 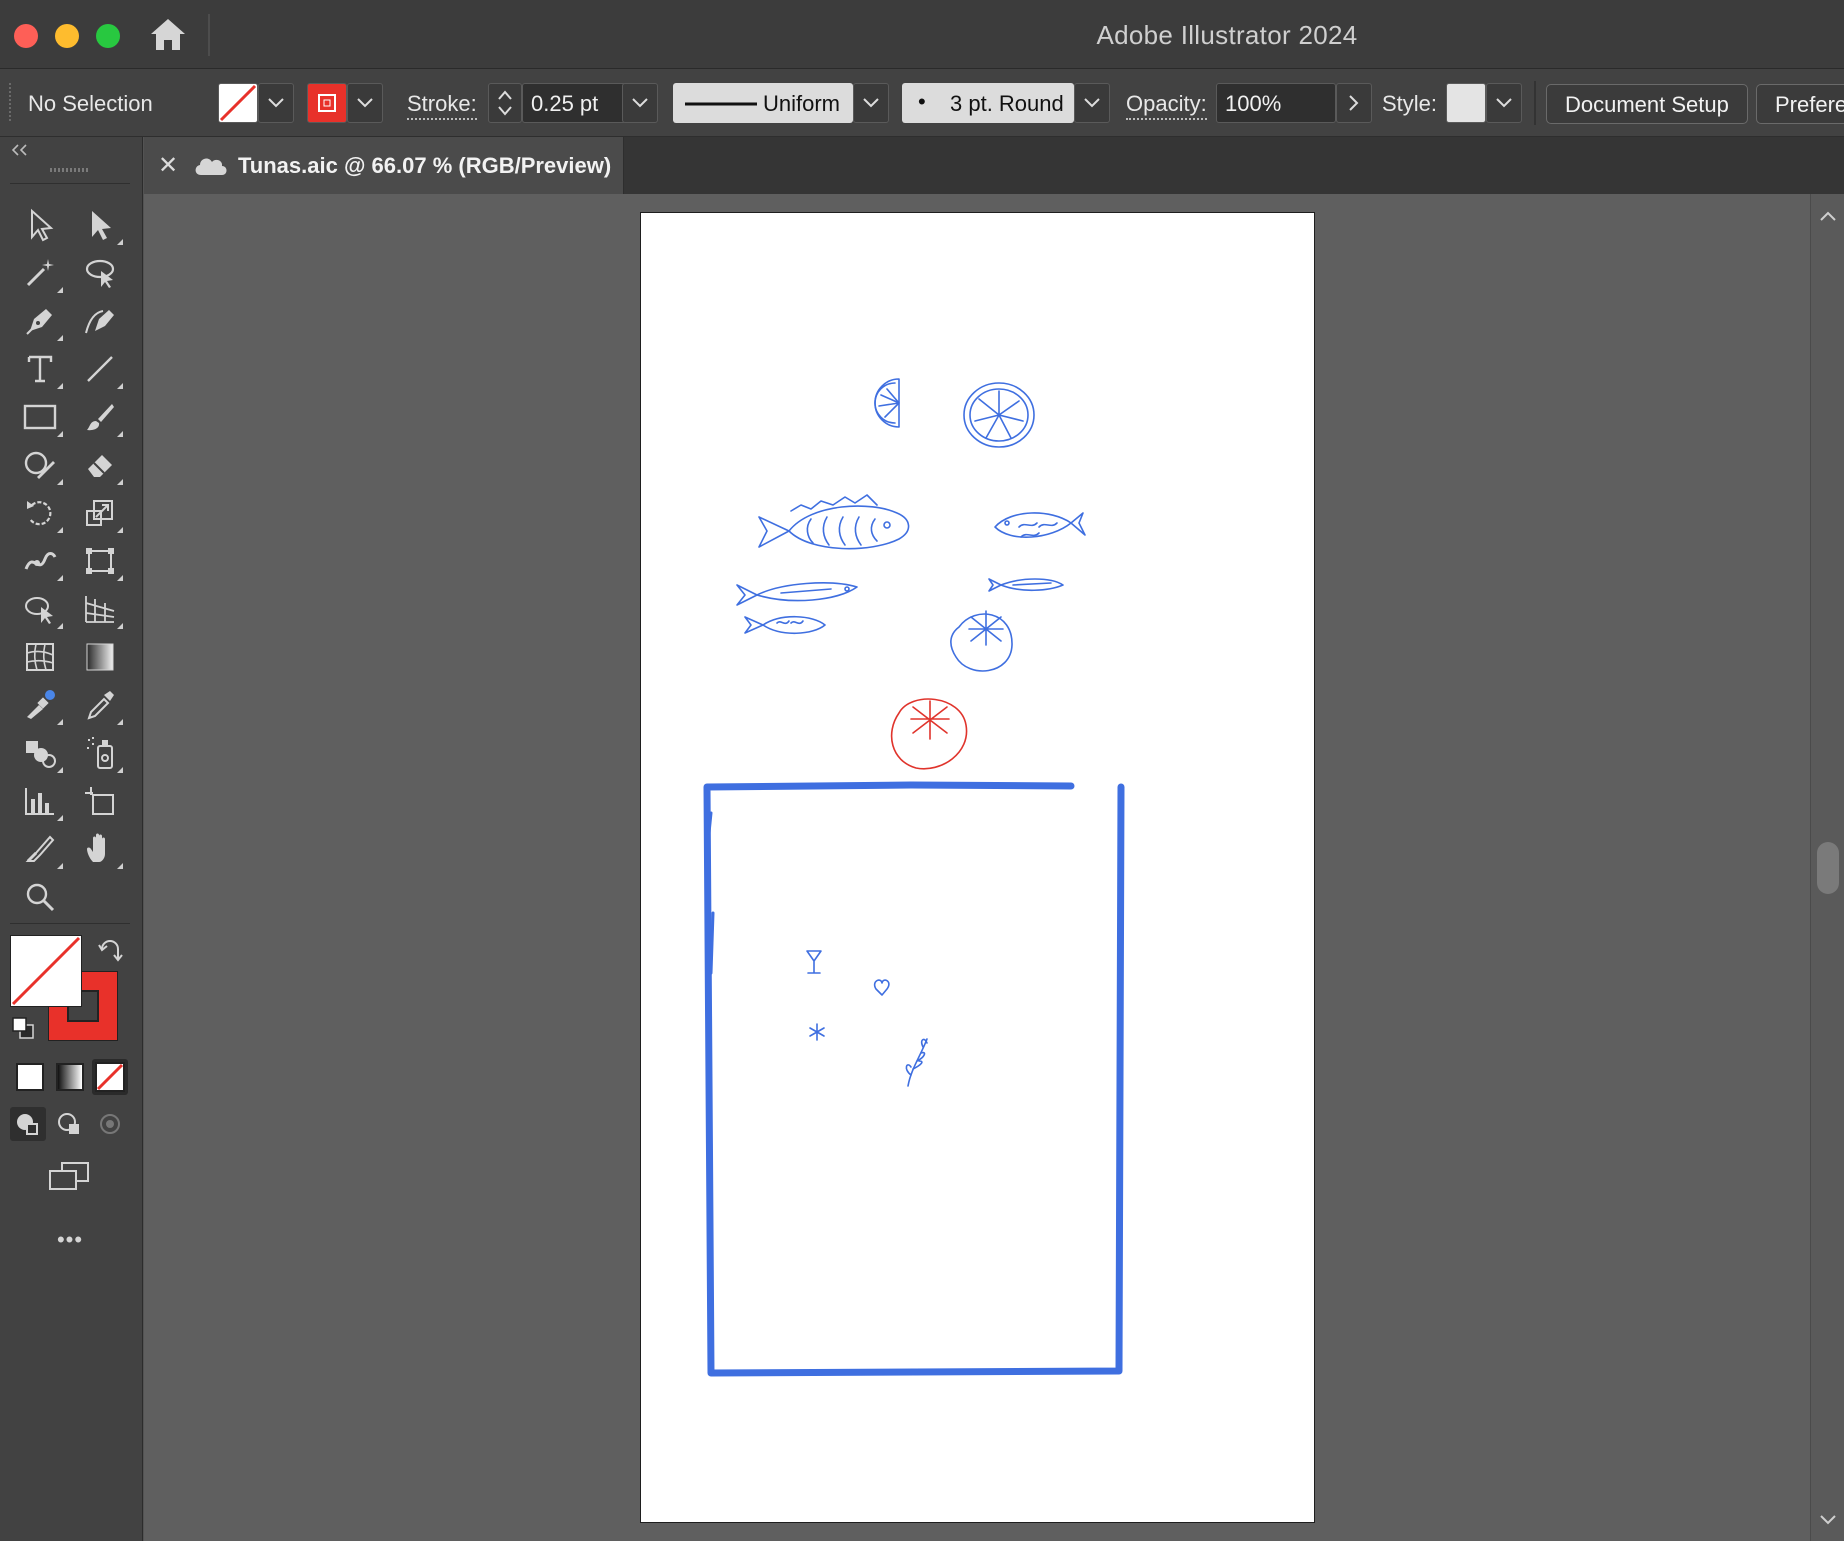 I want to click on vertical-scrollbar, so click(x=1827, y=867).